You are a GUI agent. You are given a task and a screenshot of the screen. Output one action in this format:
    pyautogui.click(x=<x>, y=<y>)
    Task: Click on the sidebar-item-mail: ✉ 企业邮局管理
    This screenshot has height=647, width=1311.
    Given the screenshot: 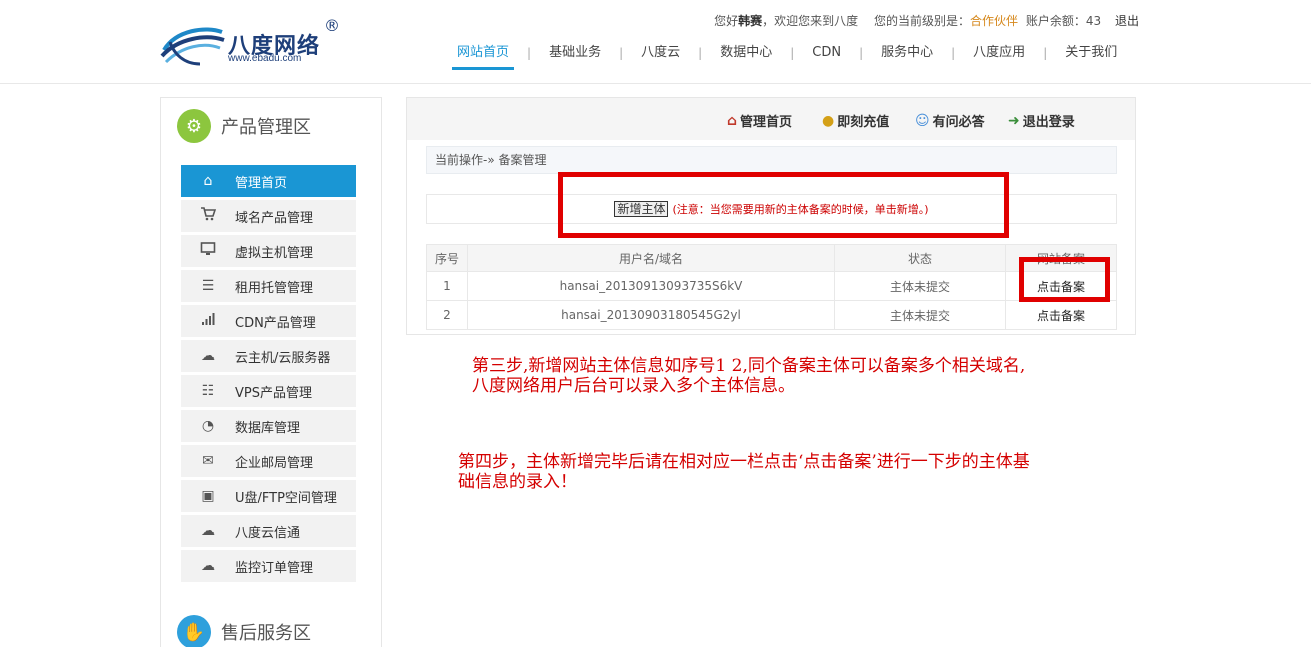 What is the action you would take?
    pyautogui.click(x=268, y=461)
    